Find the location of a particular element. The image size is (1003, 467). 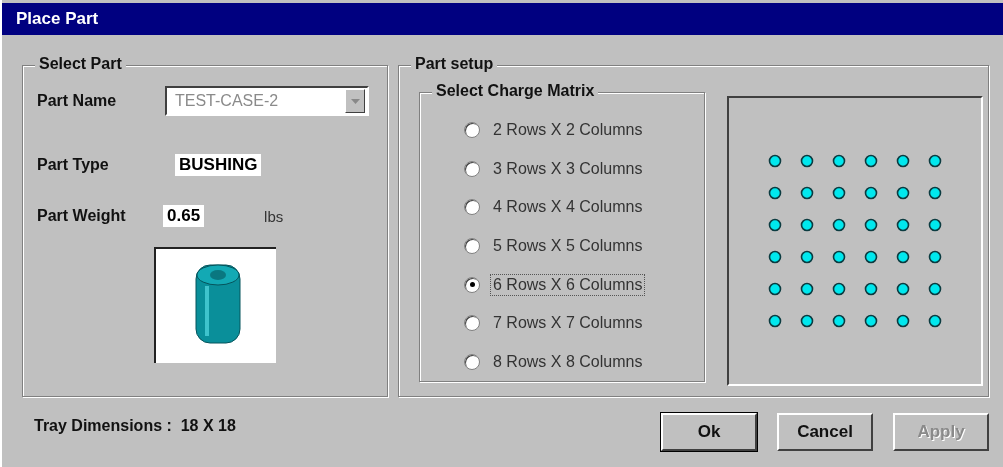

field-label: Part Type is located at coordinates (73, 165).